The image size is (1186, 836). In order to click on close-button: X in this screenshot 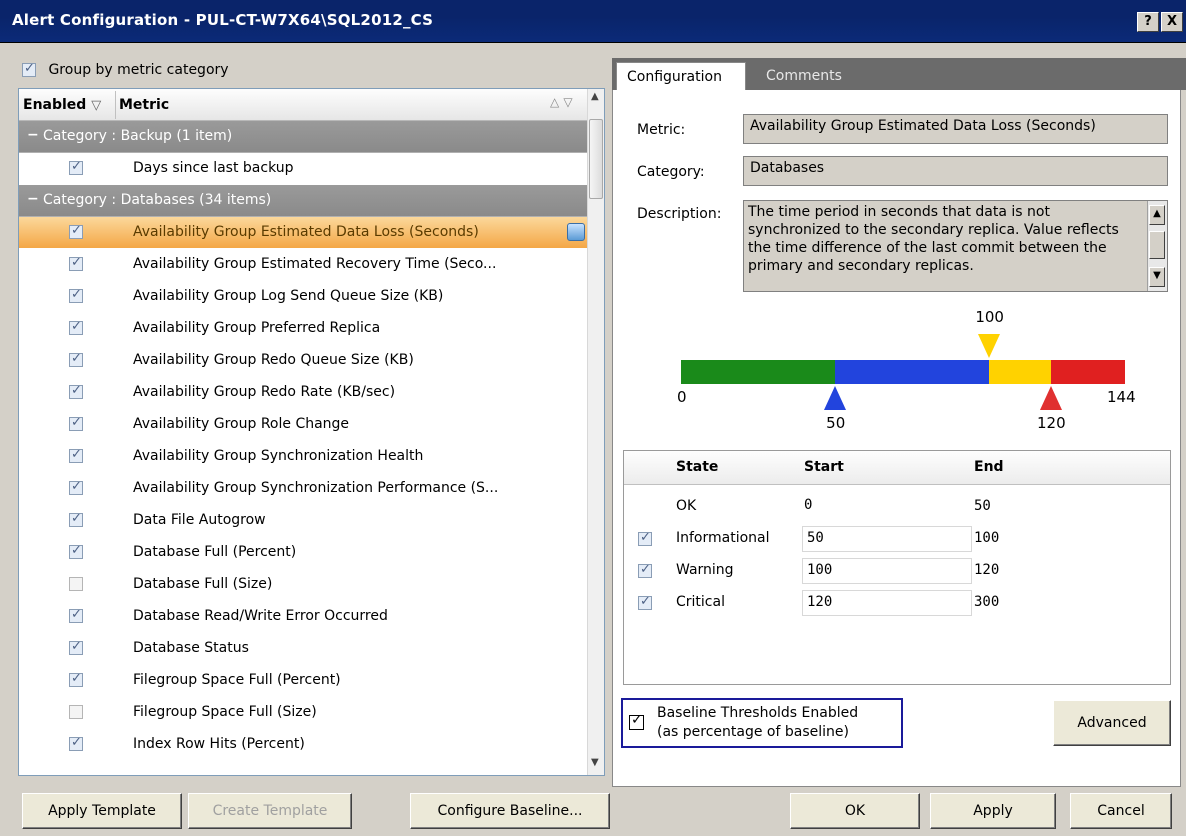, I will do `click(1172, 22)`.